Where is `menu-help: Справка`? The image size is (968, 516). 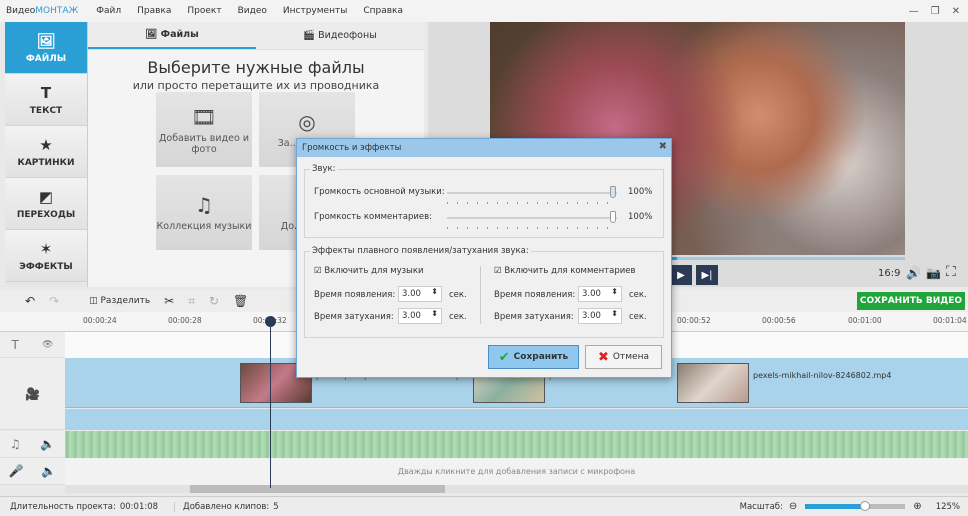
menu-help: Справка is located at coordinates (383, 11).